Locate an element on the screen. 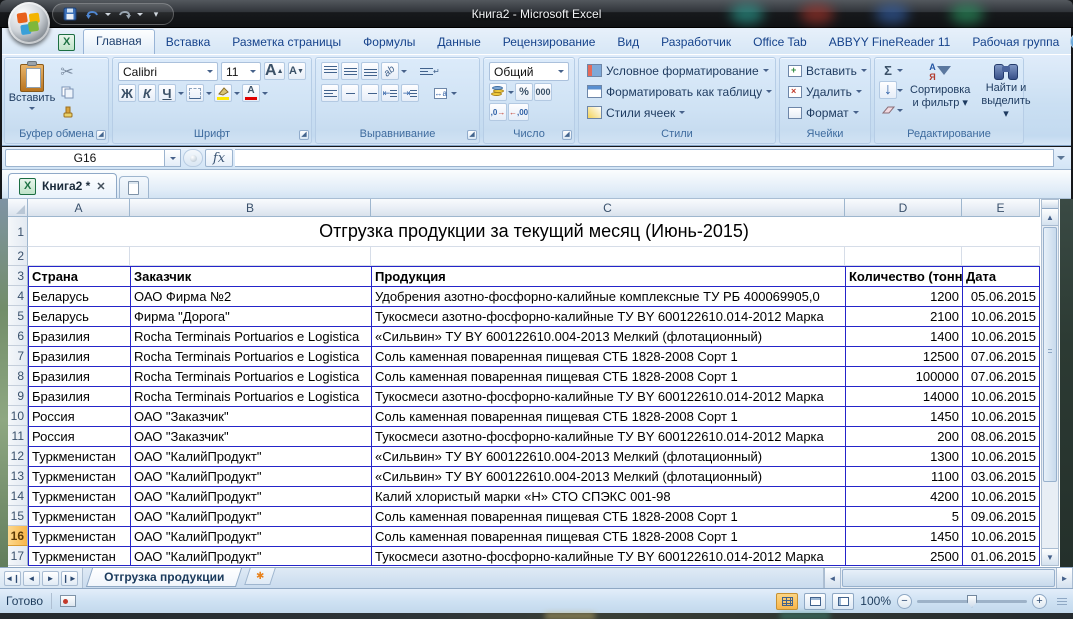  table-header-cell: Страна is located at coordinates (79, 276).